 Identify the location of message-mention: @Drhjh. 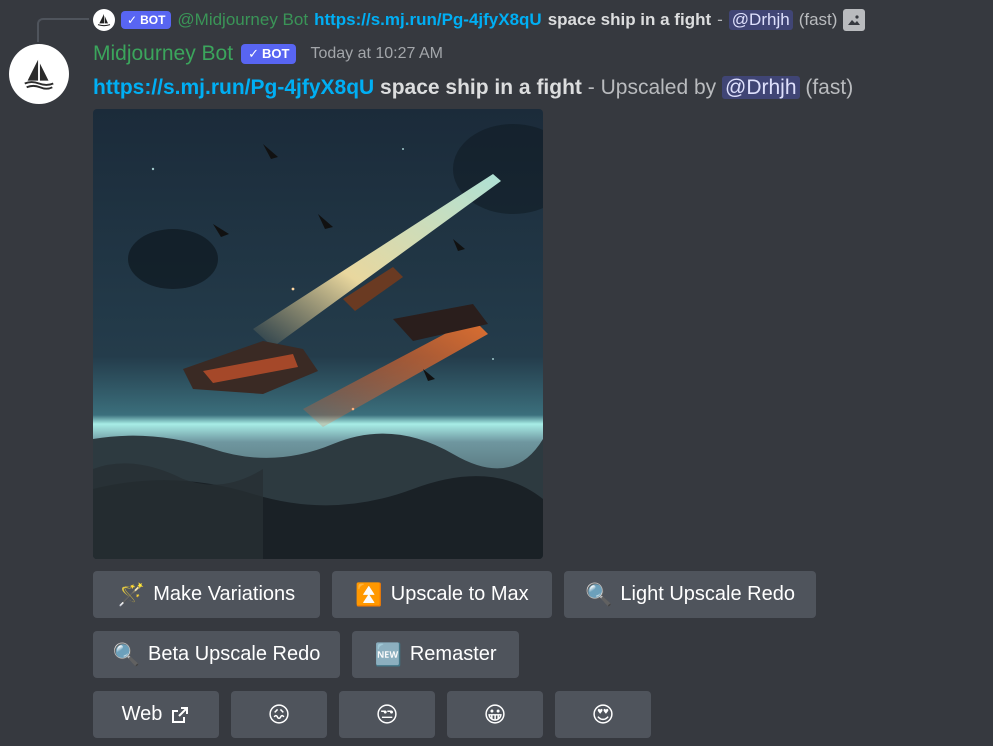
(761, 87).